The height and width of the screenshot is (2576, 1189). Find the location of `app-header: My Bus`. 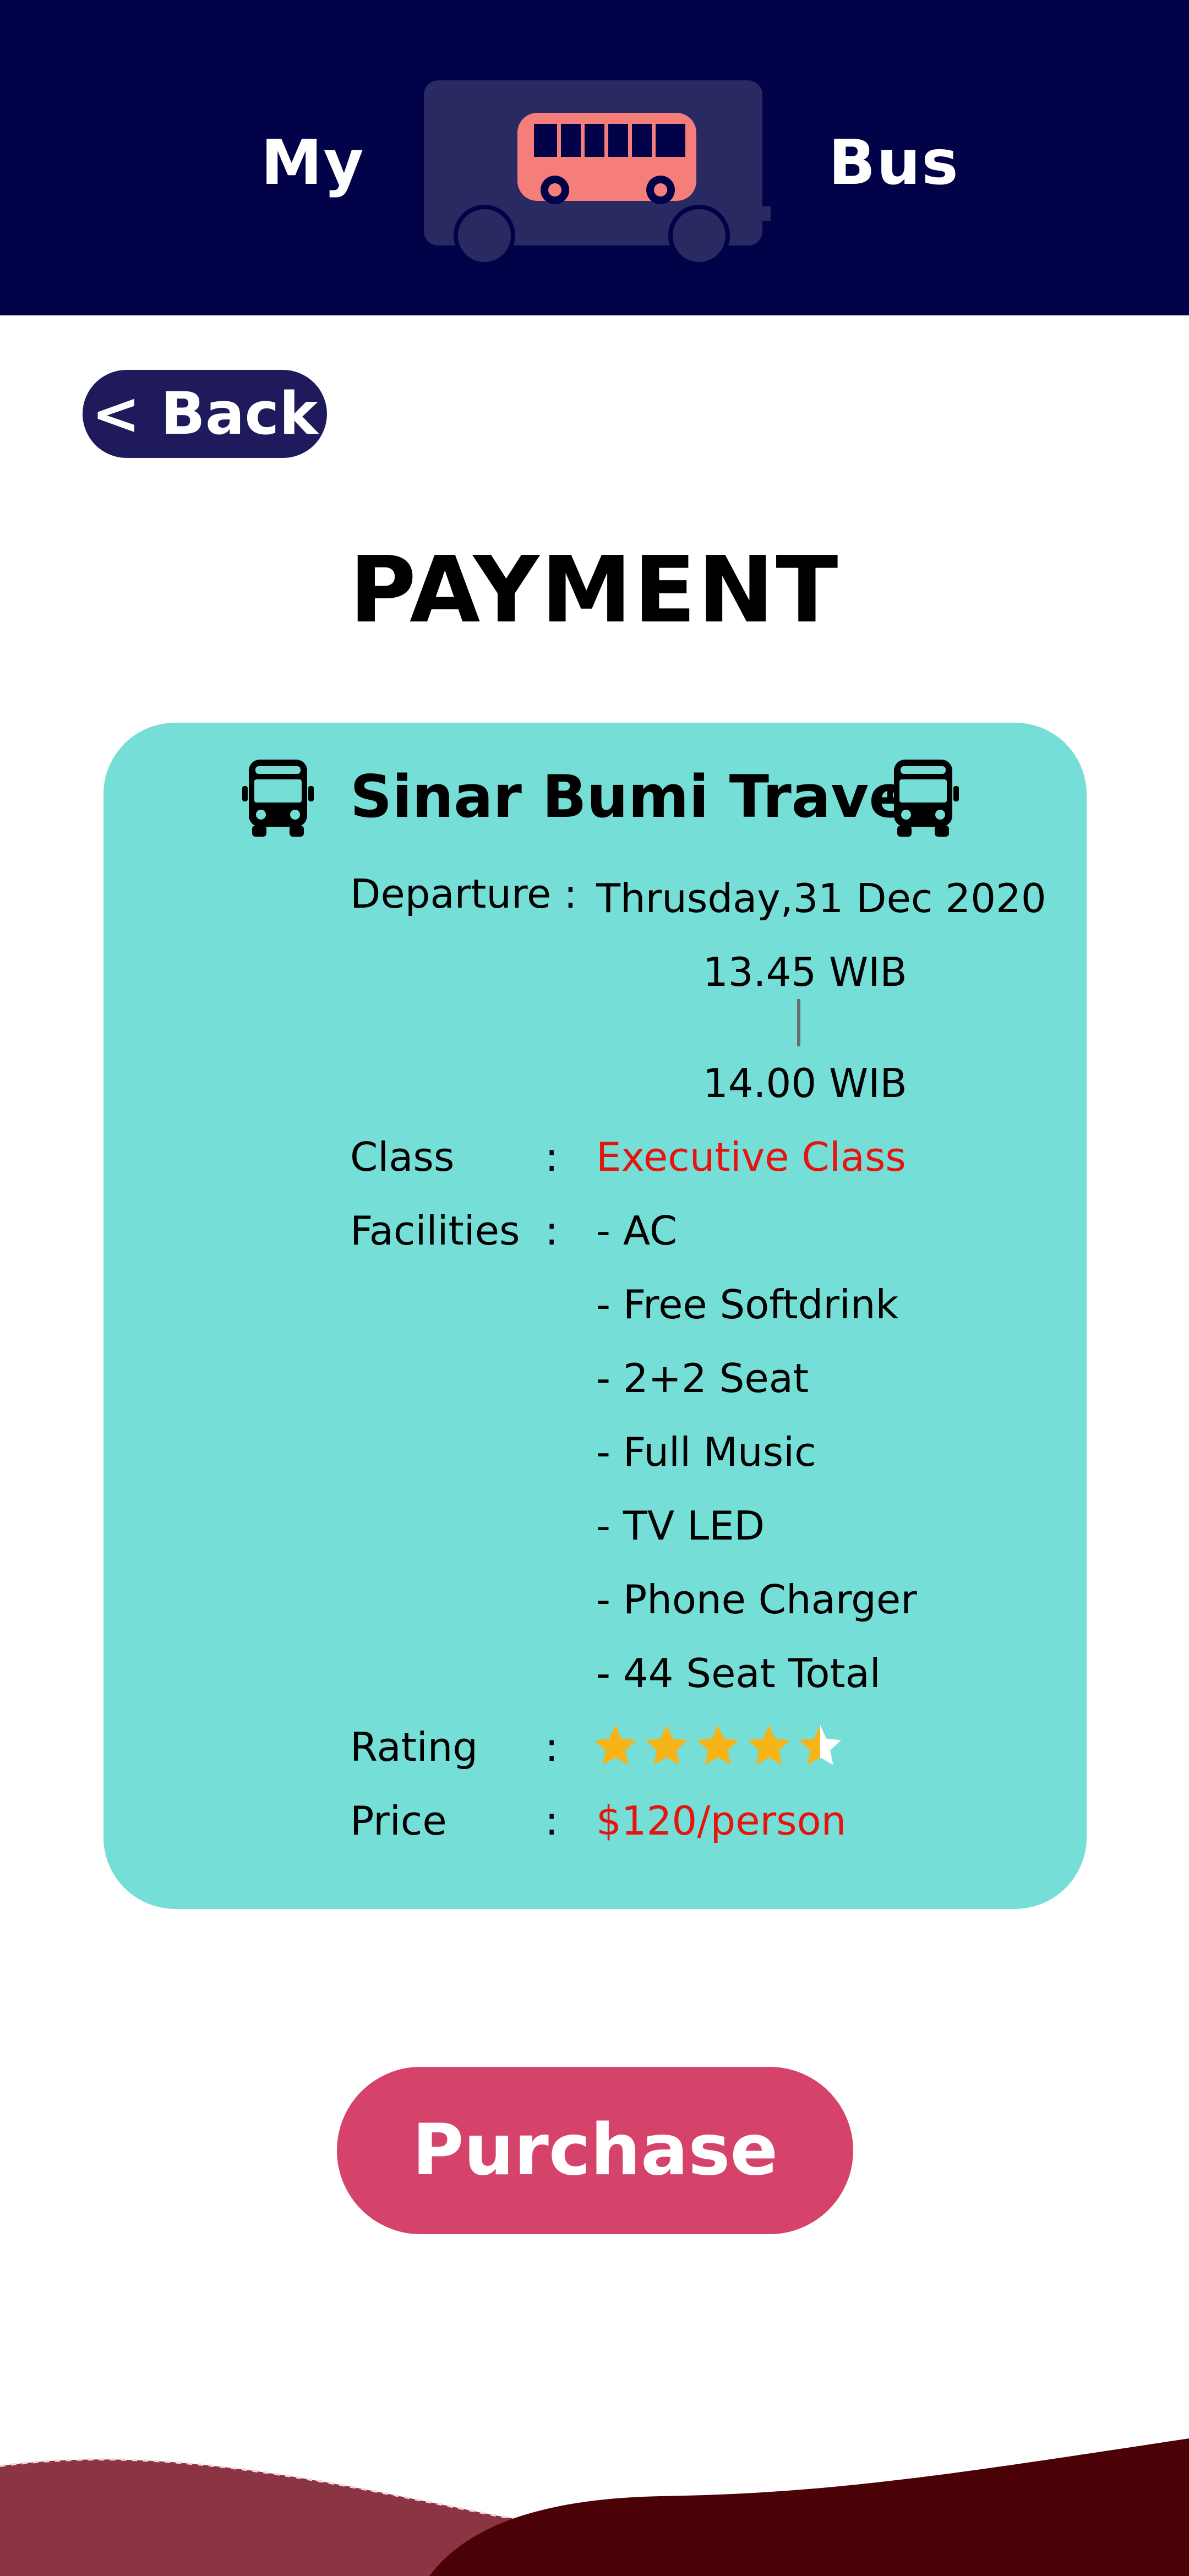

app-header: My Bus is located at coordinates (594, 158).